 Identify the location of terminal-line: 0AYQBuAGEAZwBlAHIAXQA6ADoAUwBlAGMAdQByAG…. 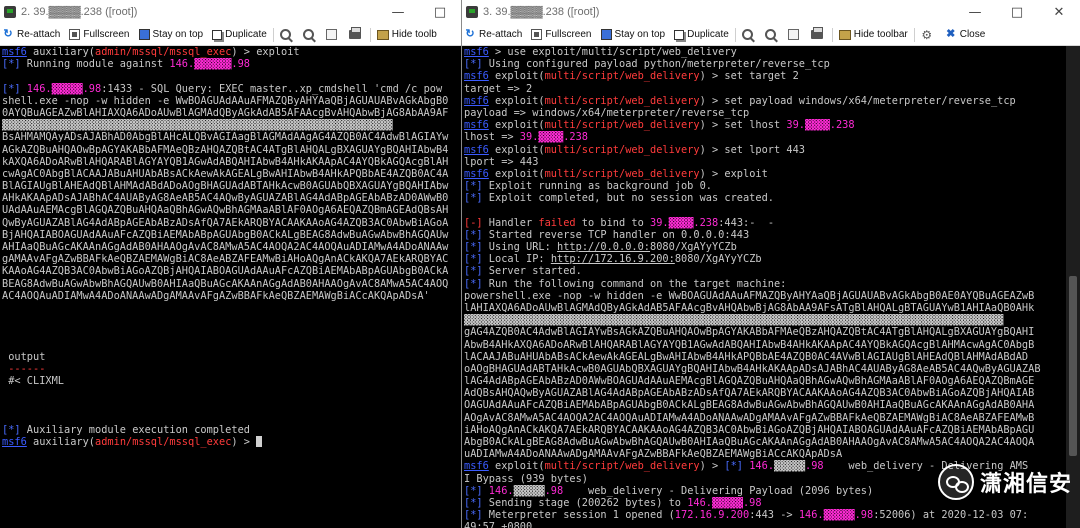
(231, 113).